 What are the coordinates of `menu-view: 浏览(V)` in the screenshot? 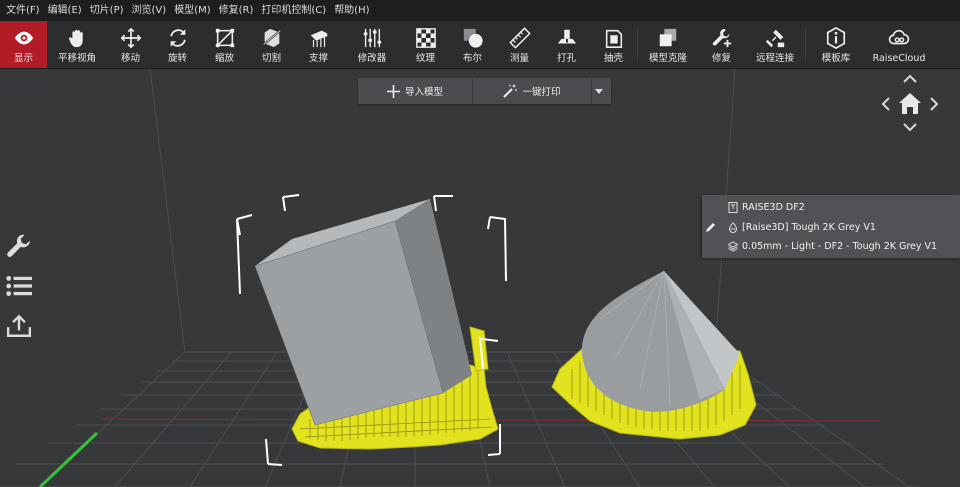 It's located at (149, 10).